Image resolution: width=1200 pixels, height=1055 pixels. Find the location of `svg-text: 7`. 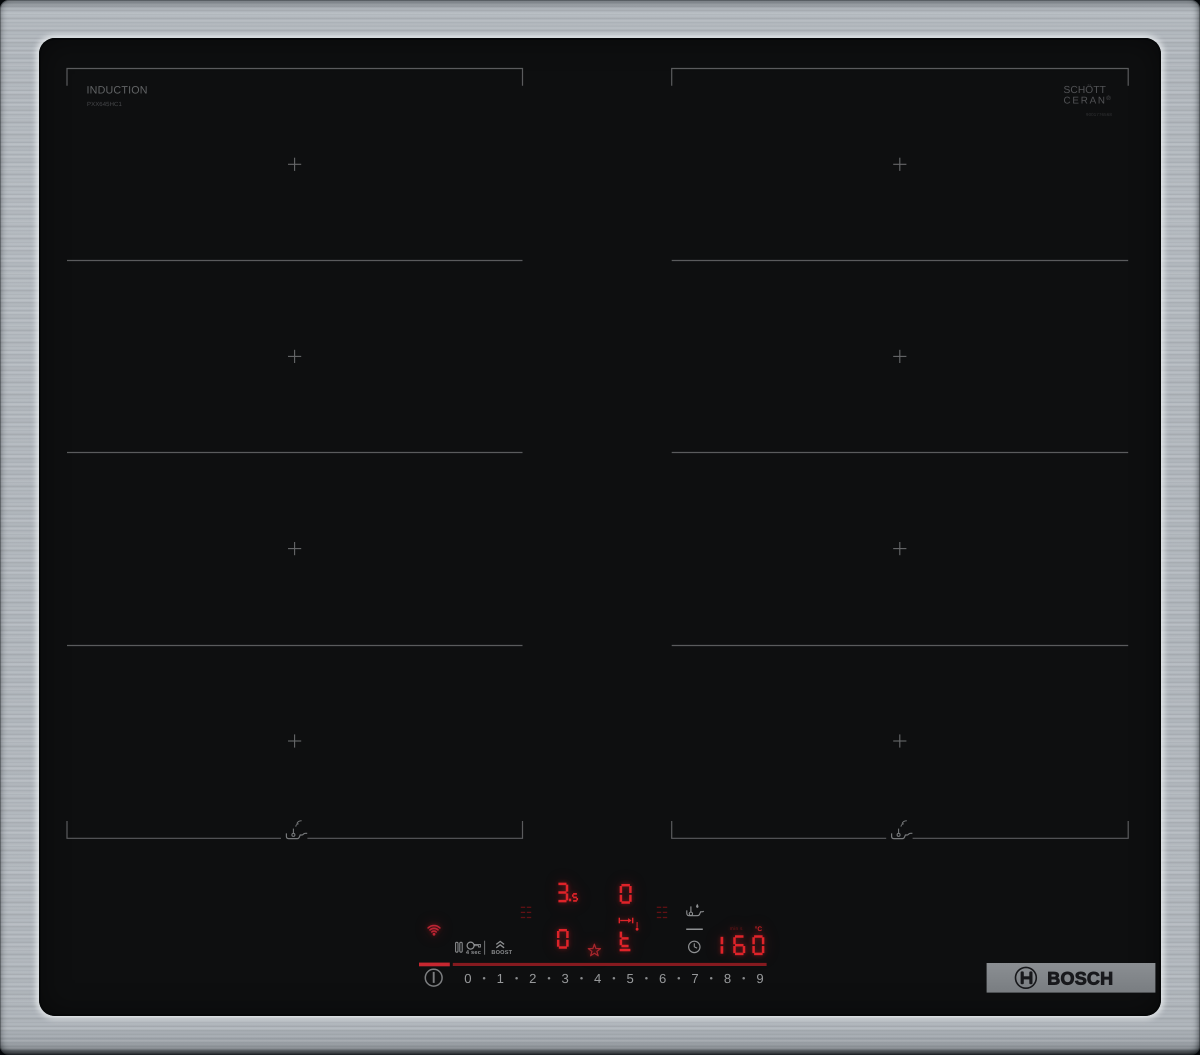

svg-text: 7 is located at coordinates (694, 978).